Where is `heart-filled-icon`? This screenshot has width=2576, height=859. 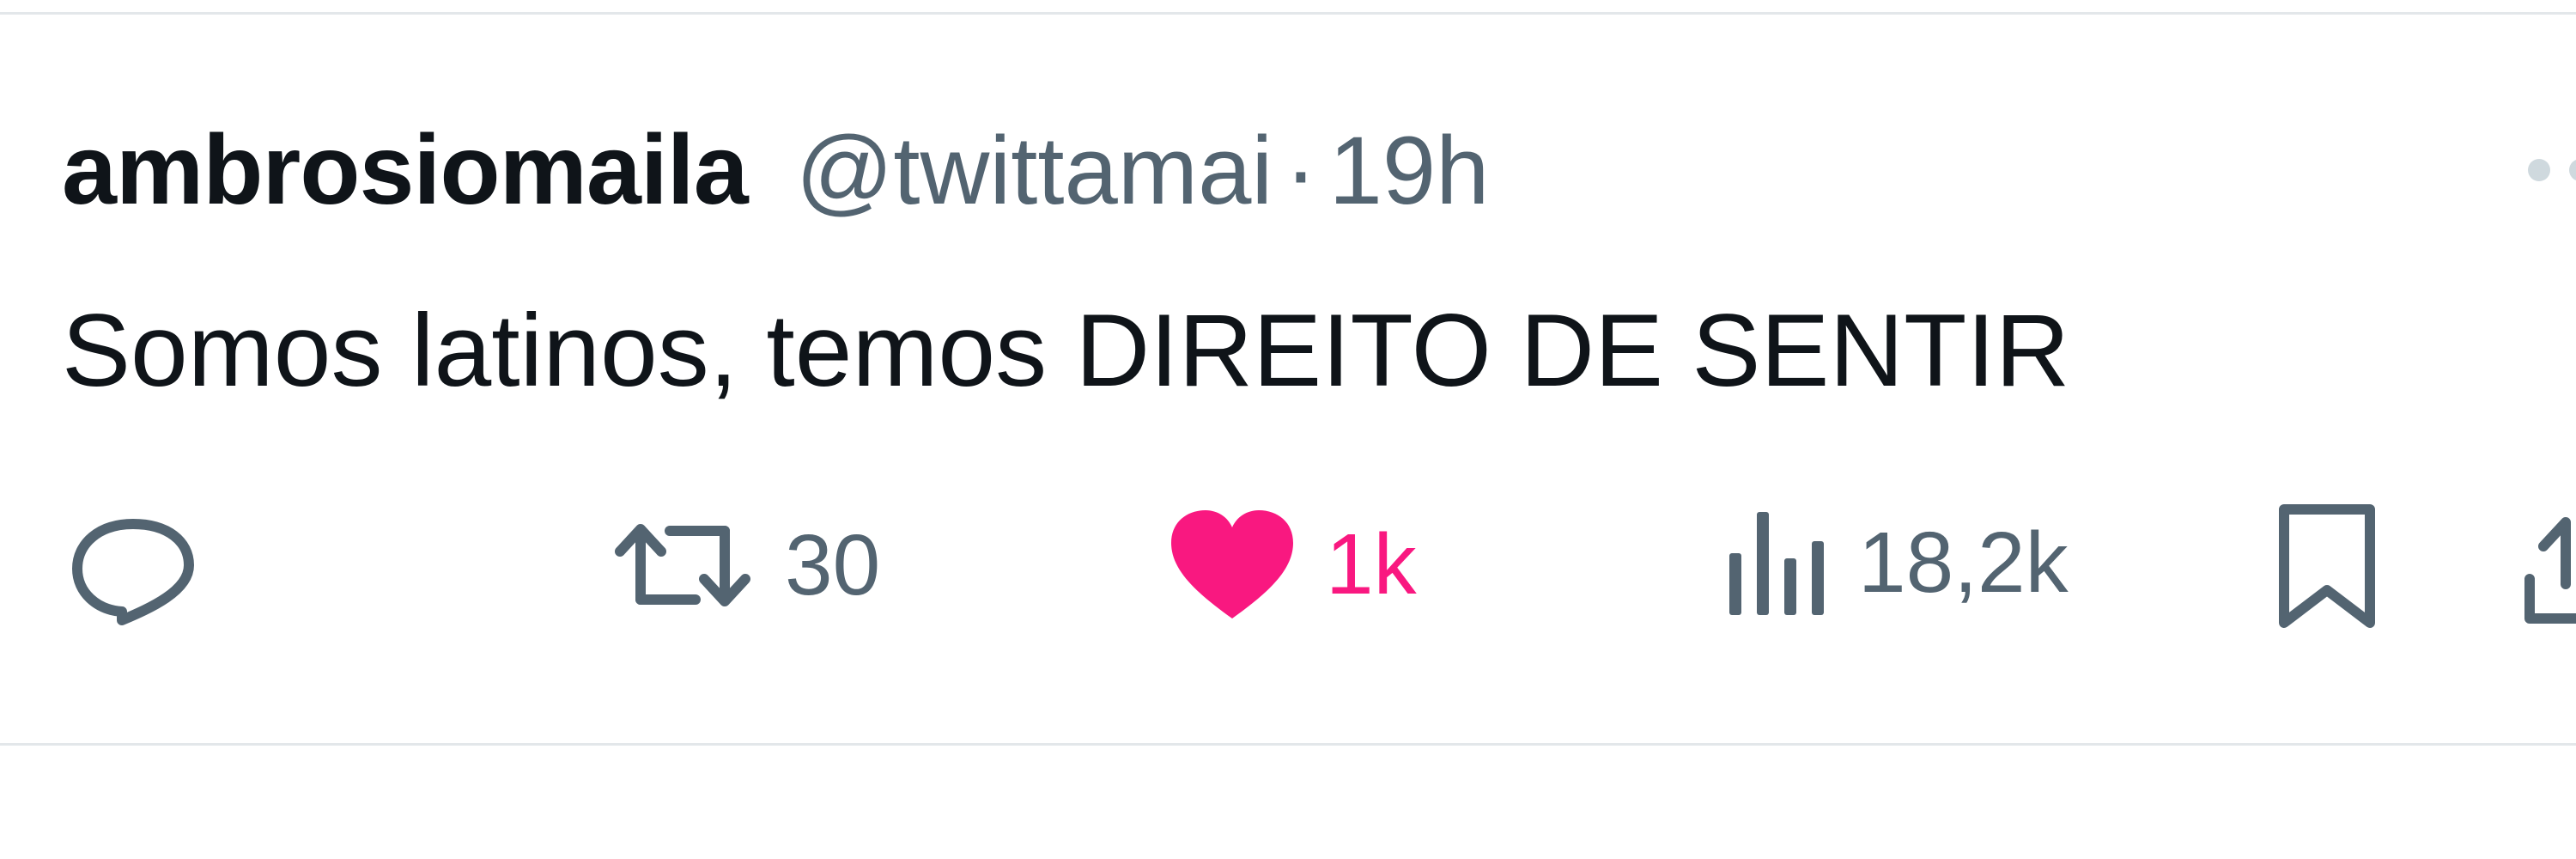
heart-filled-icon is located at coordinates (1232, 565).